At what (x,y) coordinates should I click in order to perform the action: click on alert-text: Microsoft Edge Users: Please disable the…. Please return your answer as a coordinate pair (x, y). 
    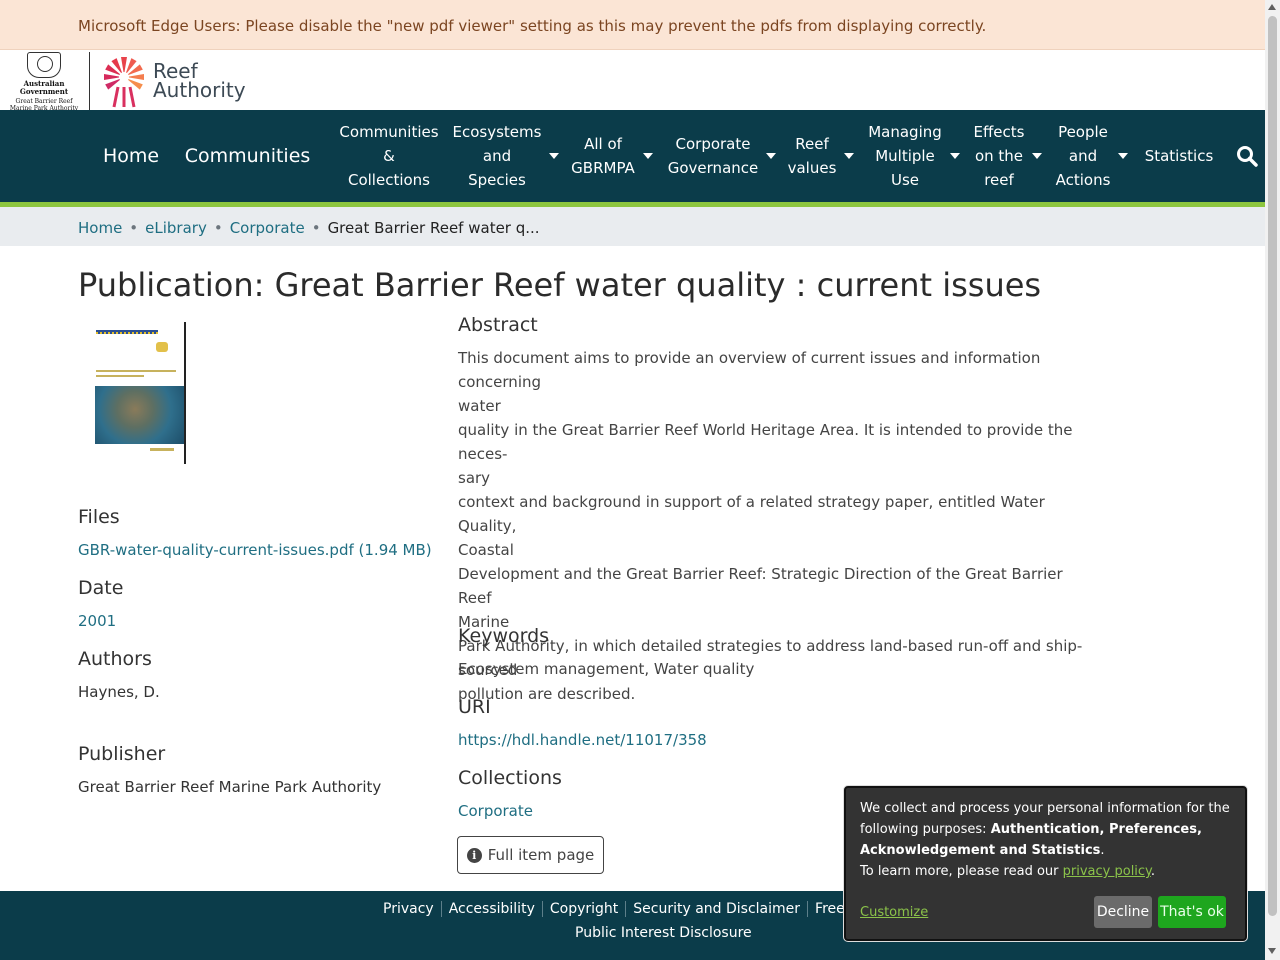
    Looking at the image, I should click on (532, 26).